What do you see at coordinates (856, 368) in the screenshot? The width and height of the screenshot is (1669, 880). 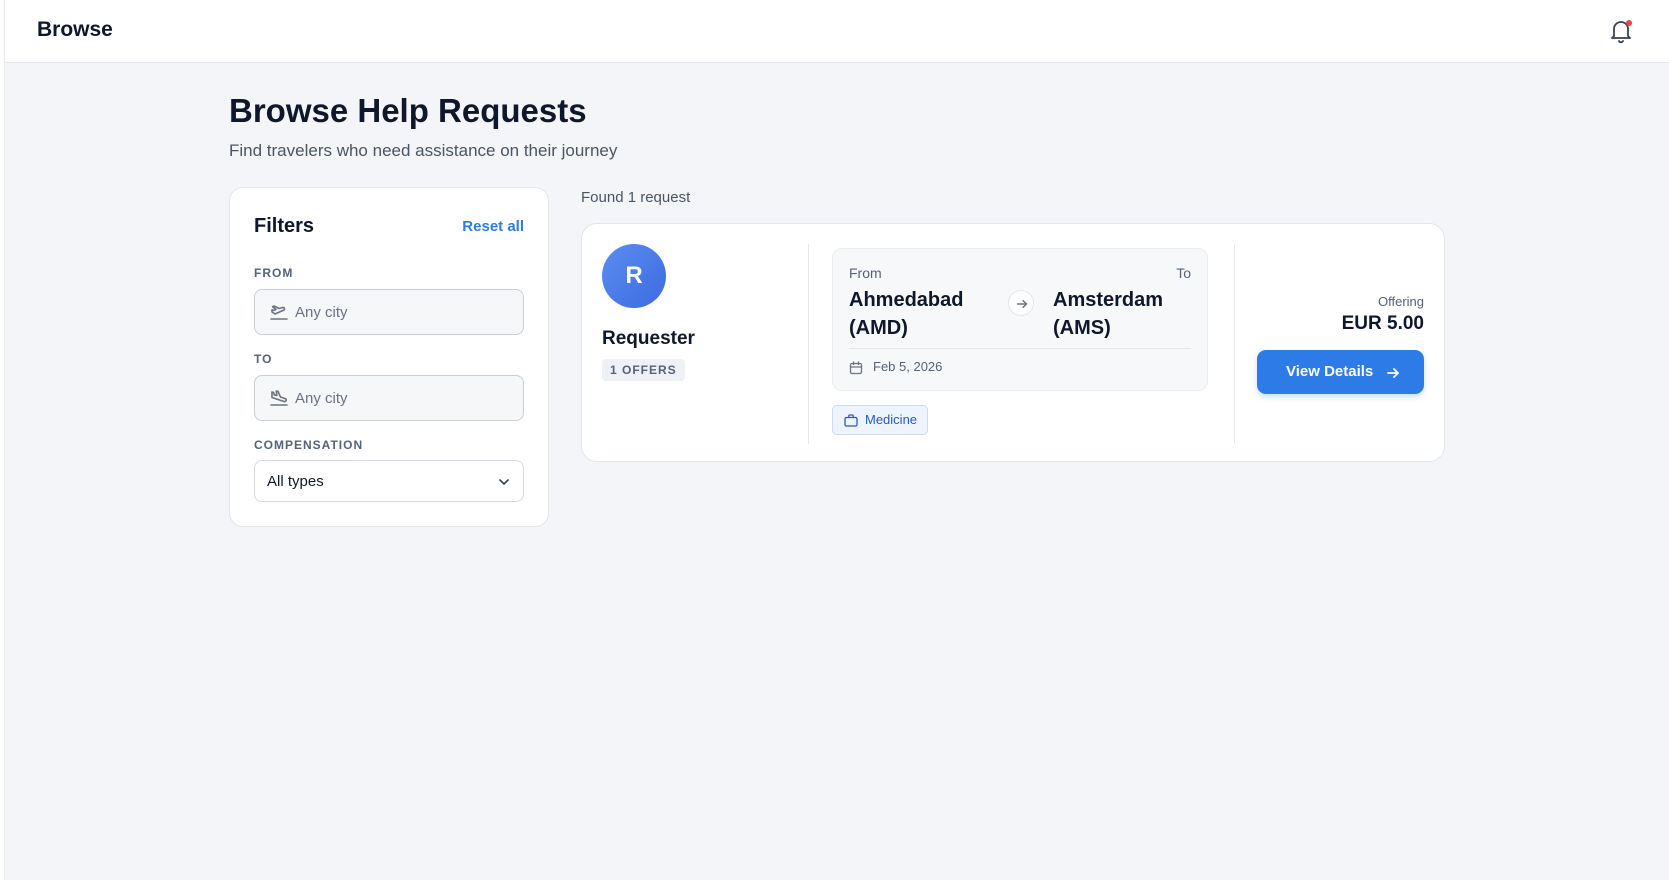 I see `calendar-icon` at bounding box center [856, 368].